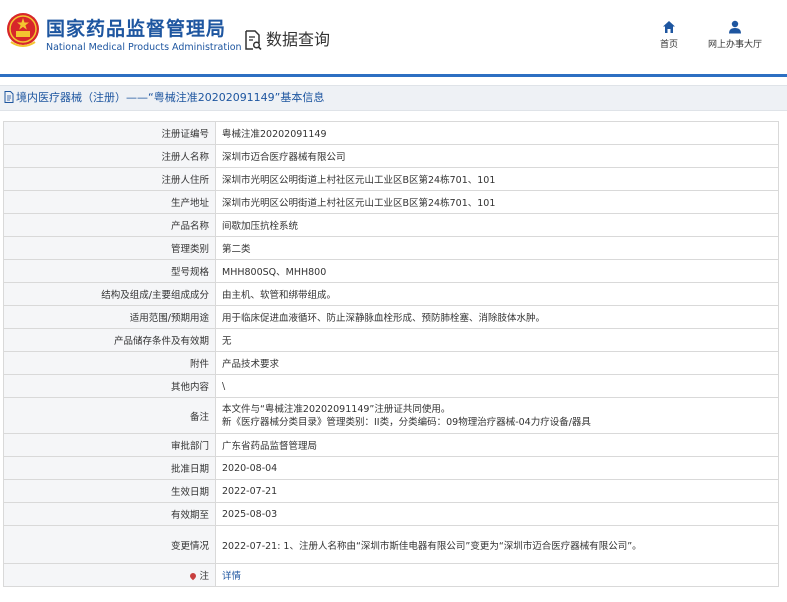  I want to click on row-value: 深圳市迈合医疗器械有限公司, so click(497, 156).